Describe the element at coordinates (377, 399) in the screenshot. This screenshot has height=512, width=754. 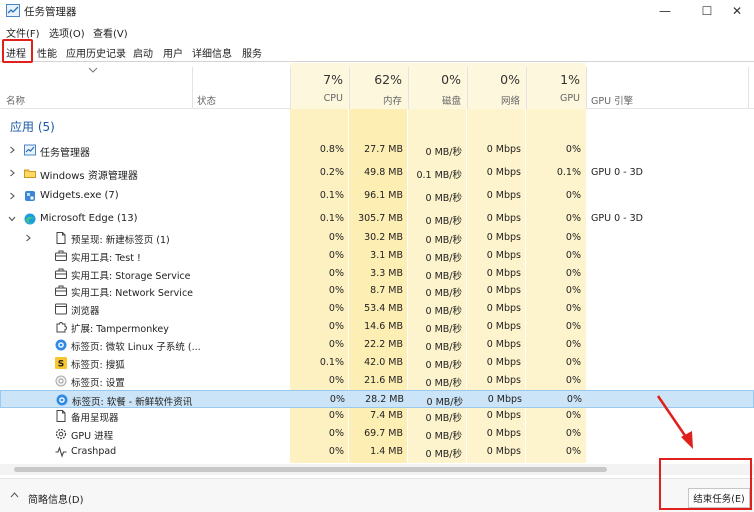
I see `process-row: 标签页: 软餐 - 新鲜软件资讯 0% 28.2 MB 0 MB/秒 0 Mbps 0%` at that location.